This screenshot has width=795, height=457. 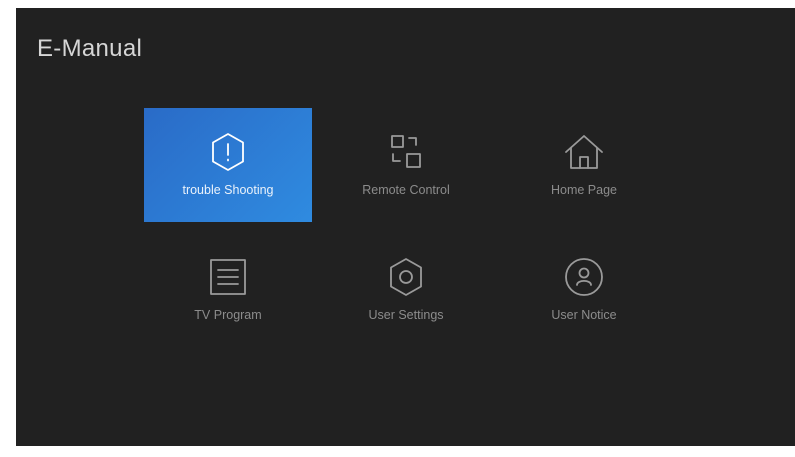 I want to click on menu-tile-user-settings: User Settings, so click(x=406, y=290).